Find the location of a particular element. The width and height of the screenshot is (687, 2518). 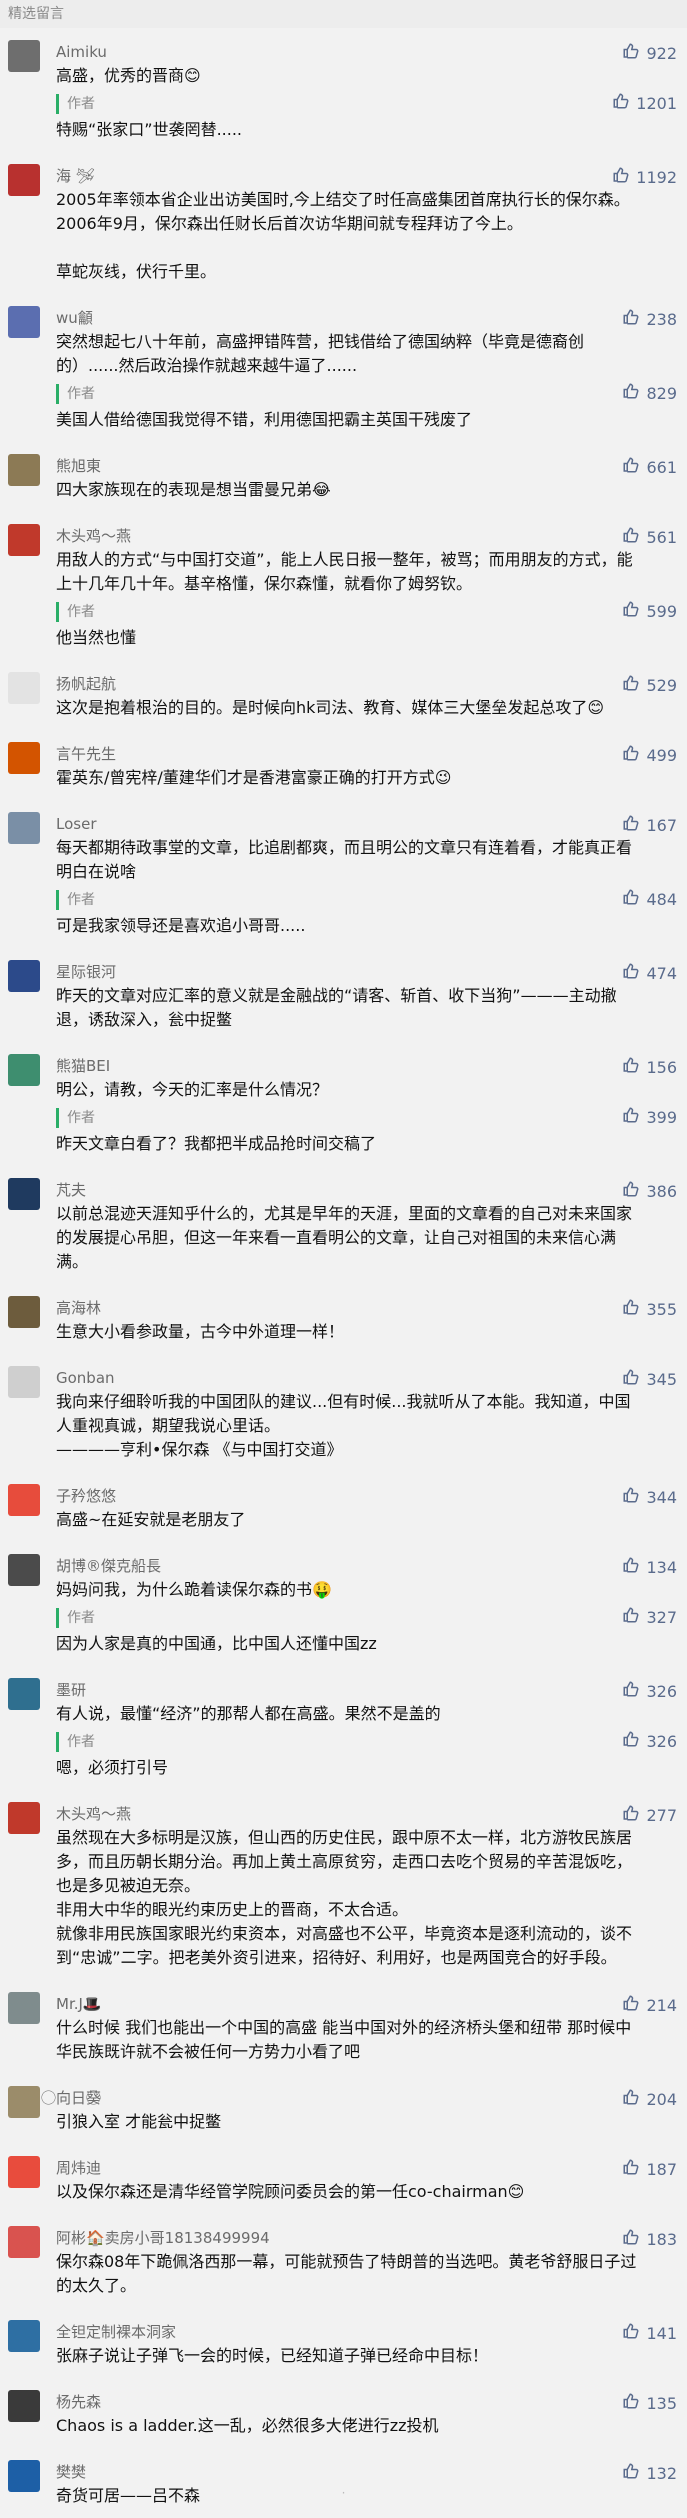

comment-item: 全钽定制裸本洞家 141 张麻子说让子弹飞一会的时候，已经知道子弹已经命中目标！ is located at coordinates (343, 2343).